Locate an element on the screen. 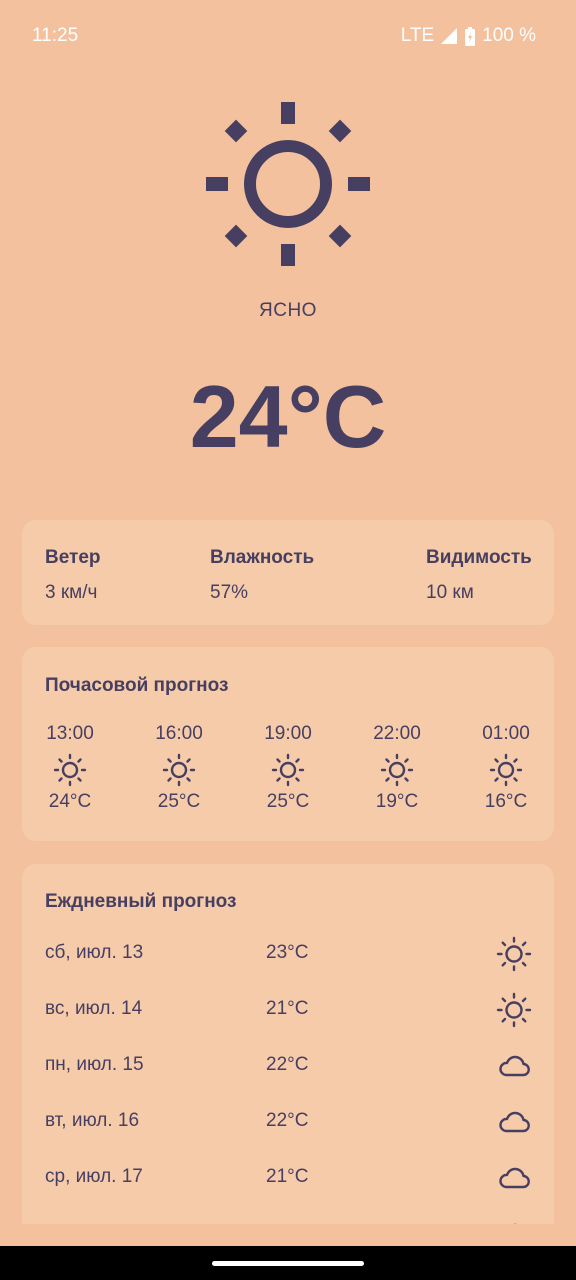 This screenshot has height=1280, width=576. day-date: пн, июл. 15 is located at coordinates (94, 1064).